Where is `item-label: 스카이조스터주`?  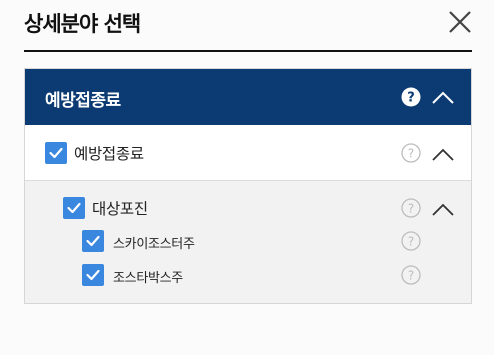 item-label: 스카이조스터주 is located at coordinates (154, 244).